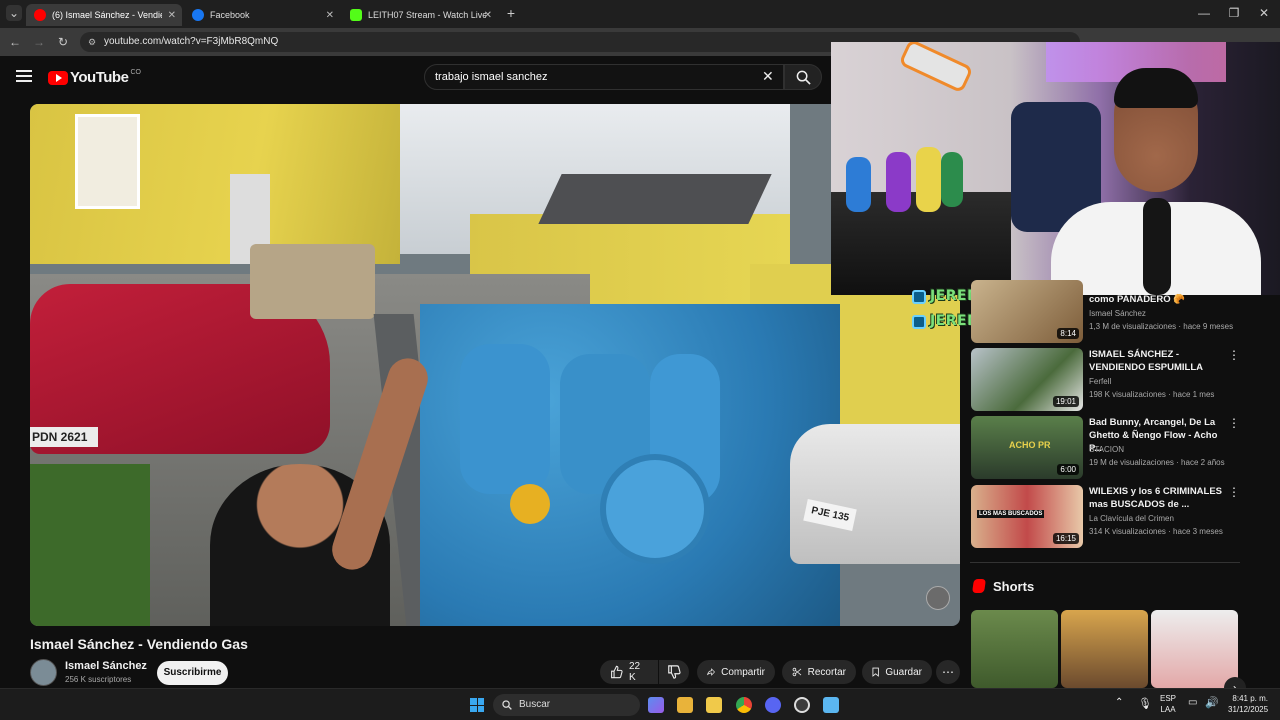 This screenshot has height=720, width=1280. What do you see at coordinates (1014, 586) in the screenshot?
I see `shorts-section-title: Shorts` at bounding box center [1014, 586].